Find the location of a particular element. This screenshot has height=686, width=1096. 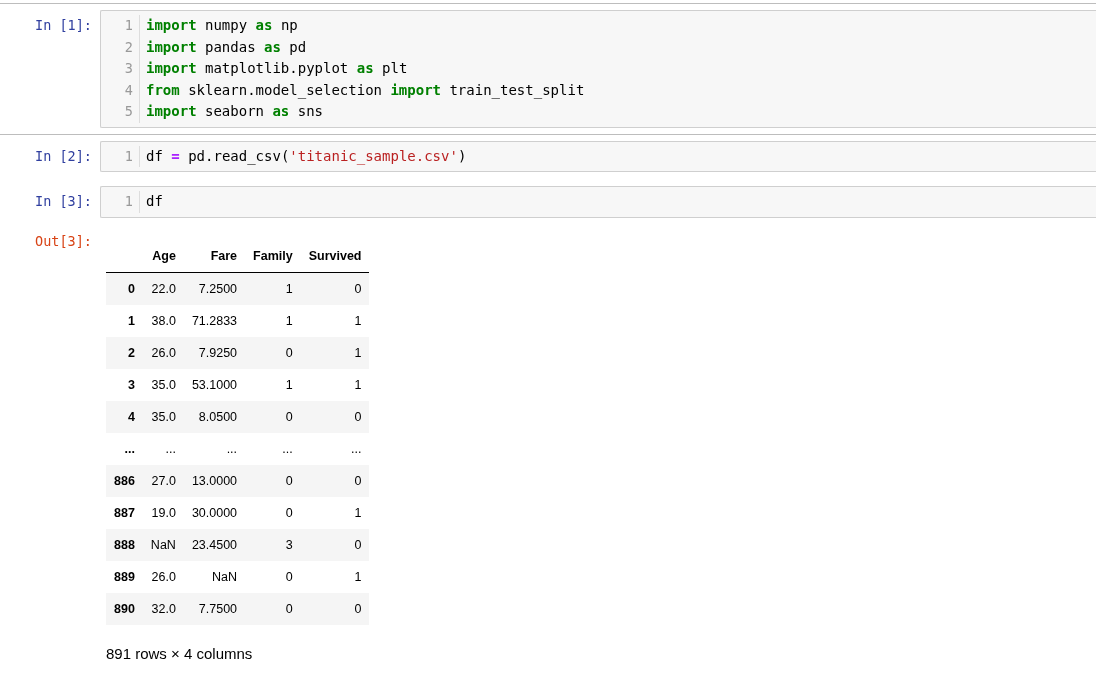

row-index: 886 is located at coordinates (124, 480).